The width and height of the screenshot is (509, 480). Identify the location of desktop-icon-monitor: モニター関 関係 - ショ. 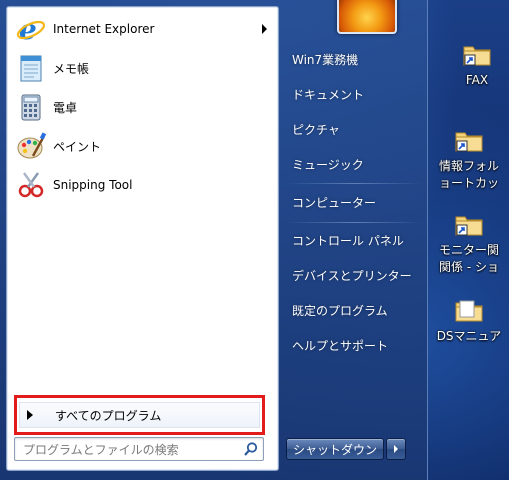
(469, 244).